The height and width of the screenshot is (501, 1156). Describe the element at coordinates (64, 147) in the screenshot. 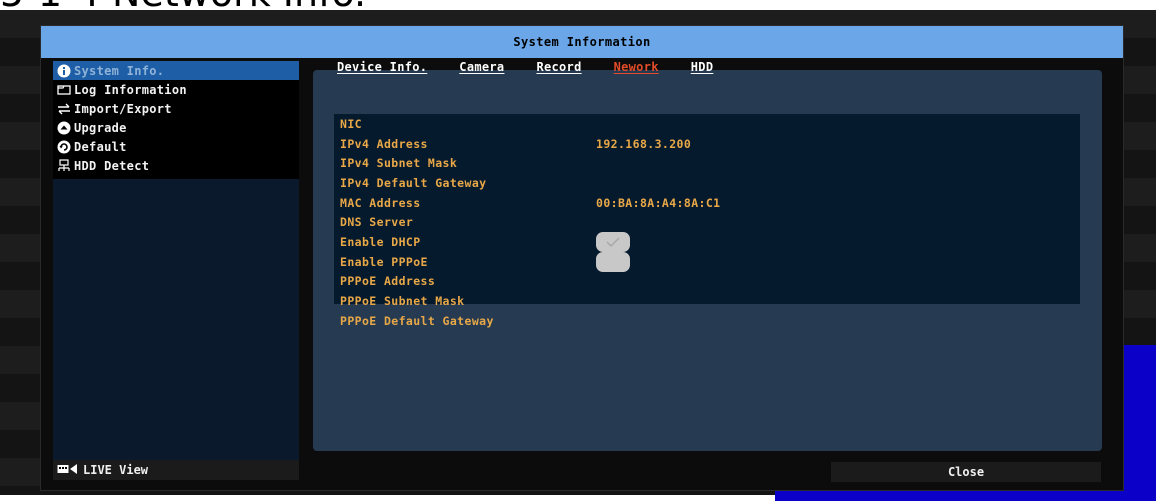

I see `default-icon` at that location.